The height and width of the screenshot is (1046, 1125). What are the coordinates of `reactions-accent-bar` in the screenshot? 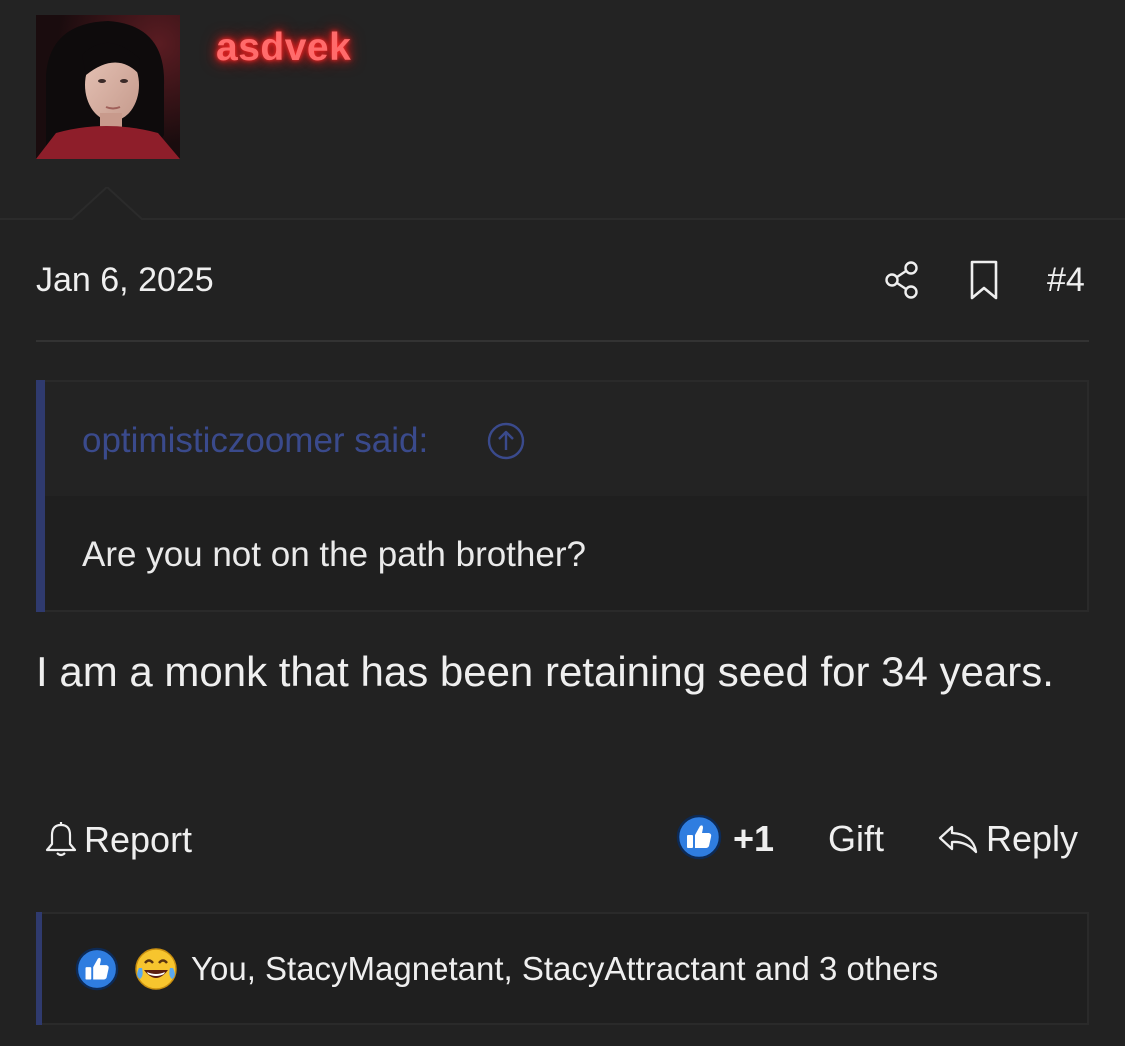 It's located at (39, 968).